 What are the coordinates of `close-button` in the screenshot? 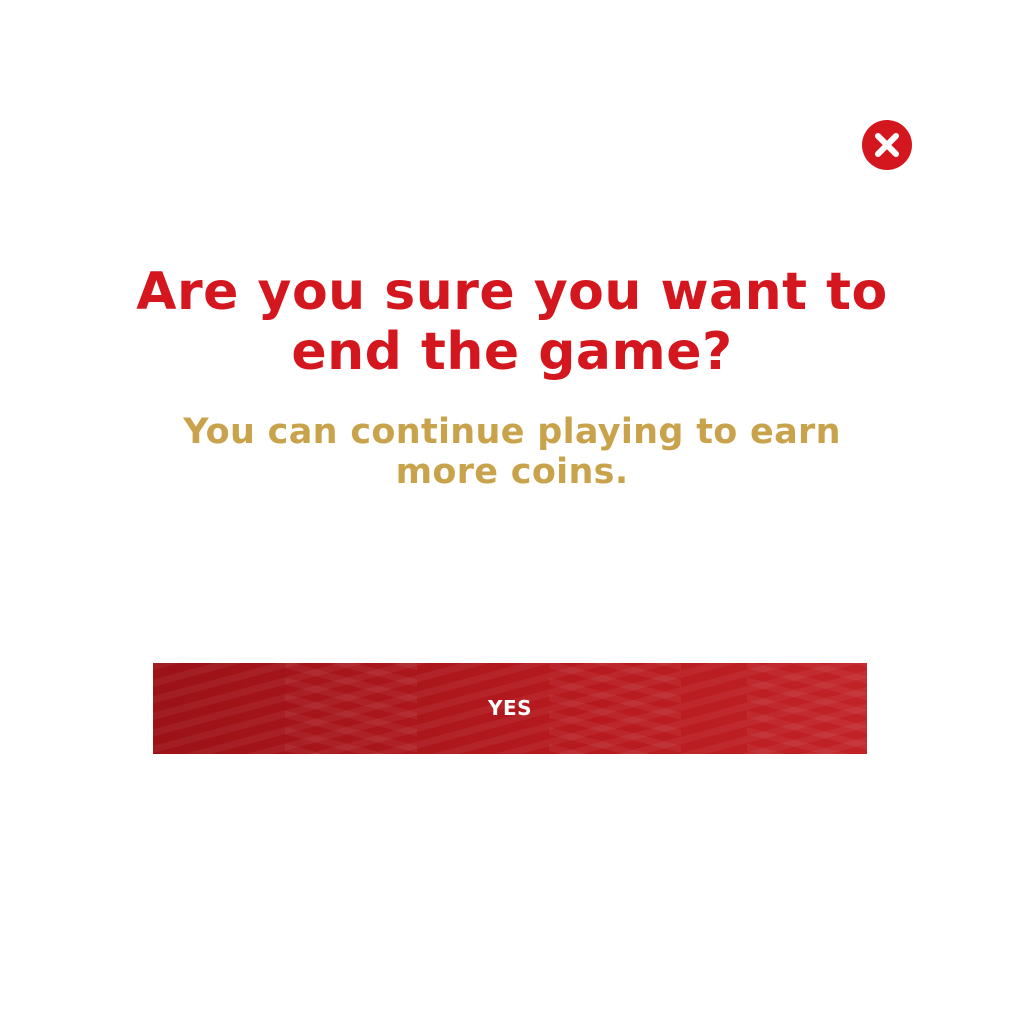 It's located at (887, 145).